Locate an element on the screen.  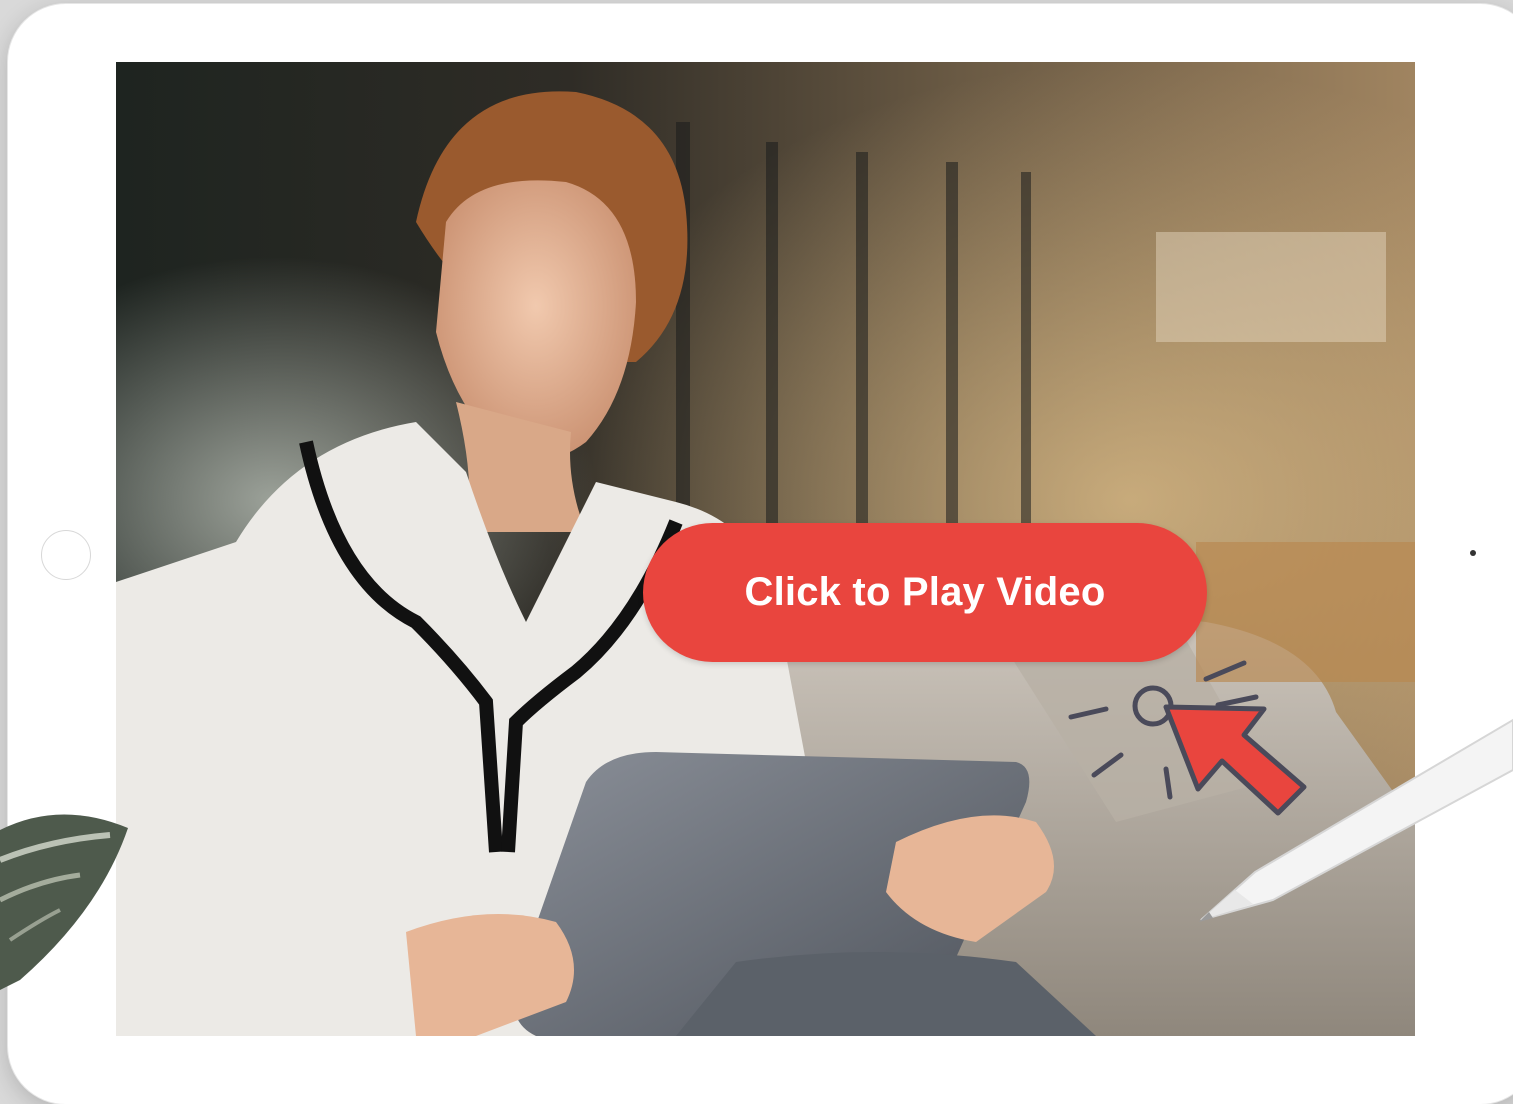
play-video-button: Click to Play Video is located at coordinates (925, 592).